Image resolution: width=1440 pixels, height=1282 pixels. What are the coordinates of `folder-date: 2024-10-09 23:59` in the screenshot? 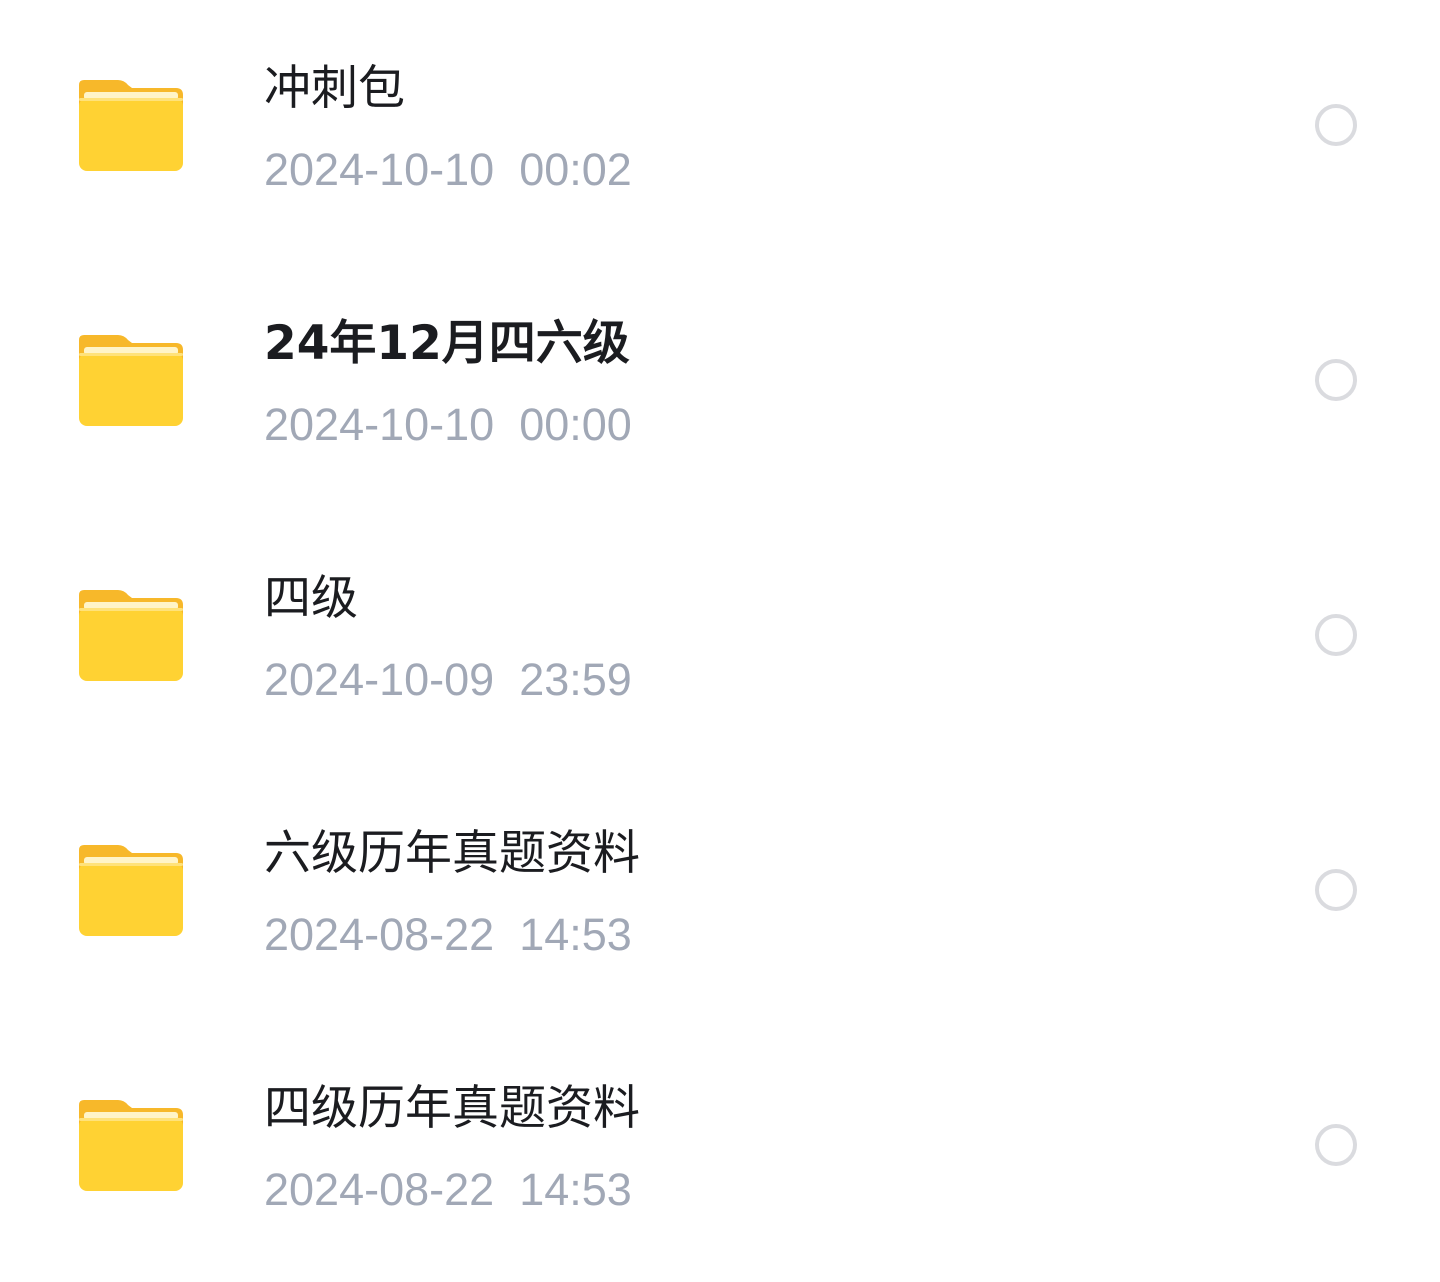 It's located at (448, 679).